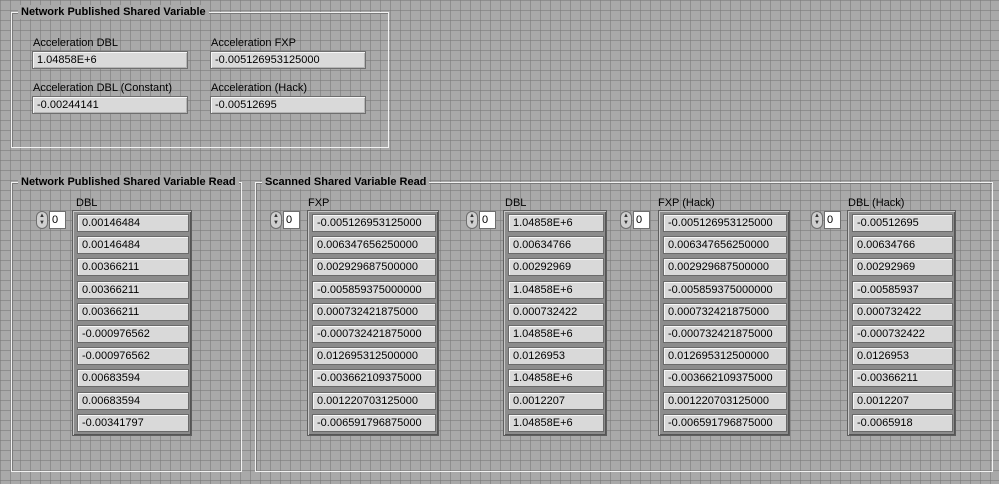 The width and height of the screenshot is (999, 484). I want to click on scanned-fxp-element: -0.005859375000000, so click(374, 290).